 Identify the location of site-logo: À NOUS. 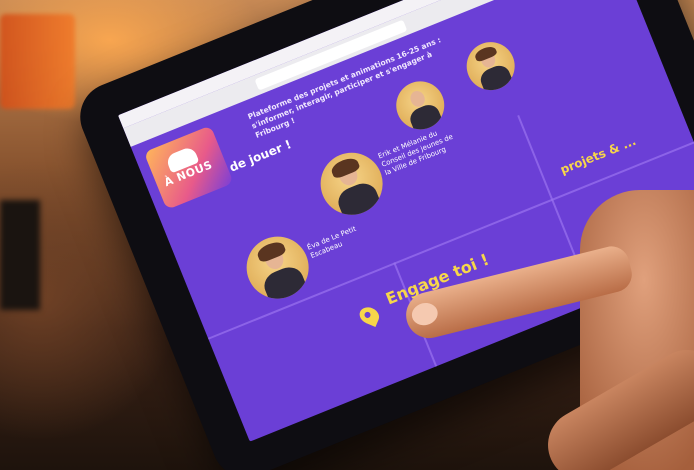
(188, 167).